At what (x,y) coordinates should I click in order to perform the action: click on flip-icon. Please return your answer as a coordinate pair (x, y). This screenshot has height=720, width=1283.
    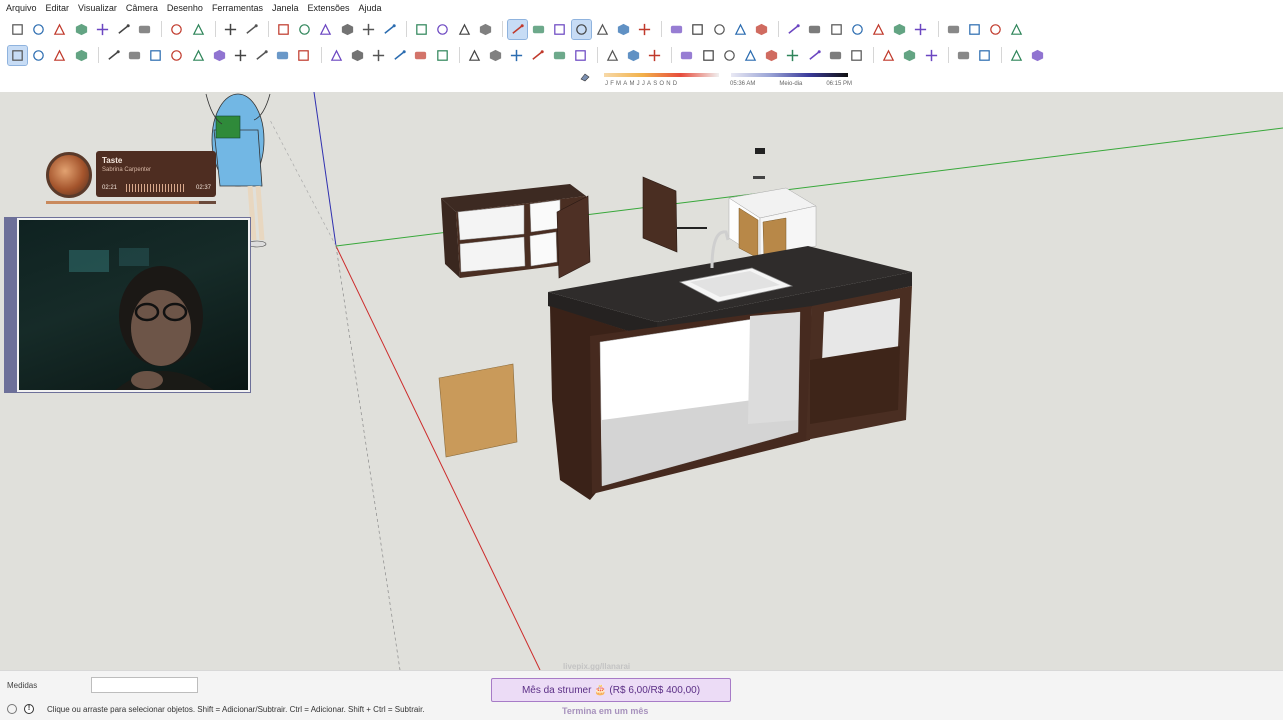
    Looking at the image, I should click on (888, 55).